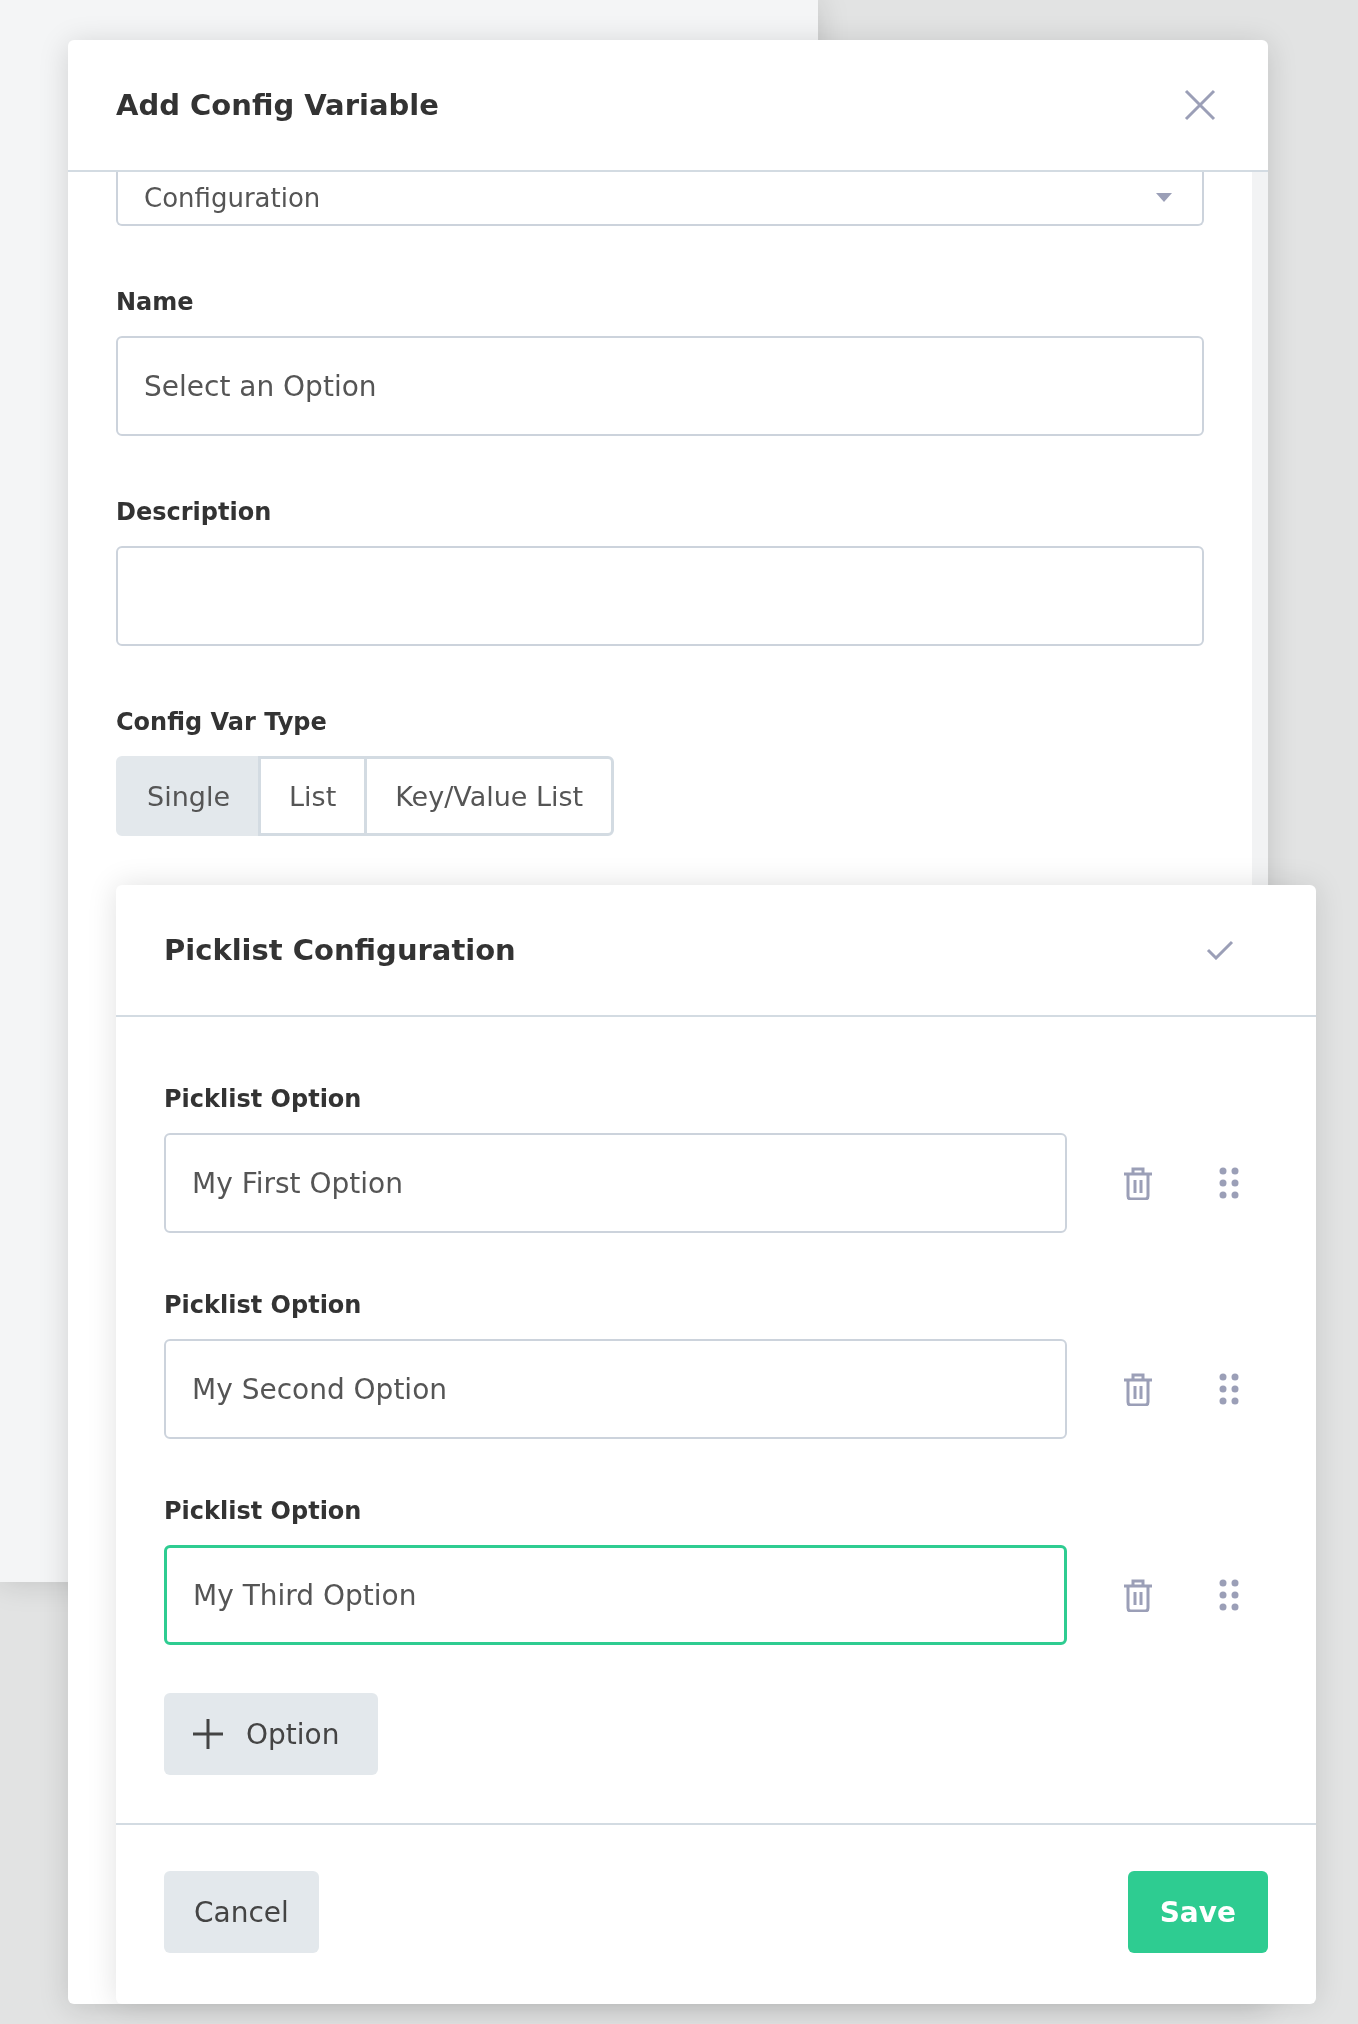  I want to click on option-field: My Second Option, so click(615, 1389).